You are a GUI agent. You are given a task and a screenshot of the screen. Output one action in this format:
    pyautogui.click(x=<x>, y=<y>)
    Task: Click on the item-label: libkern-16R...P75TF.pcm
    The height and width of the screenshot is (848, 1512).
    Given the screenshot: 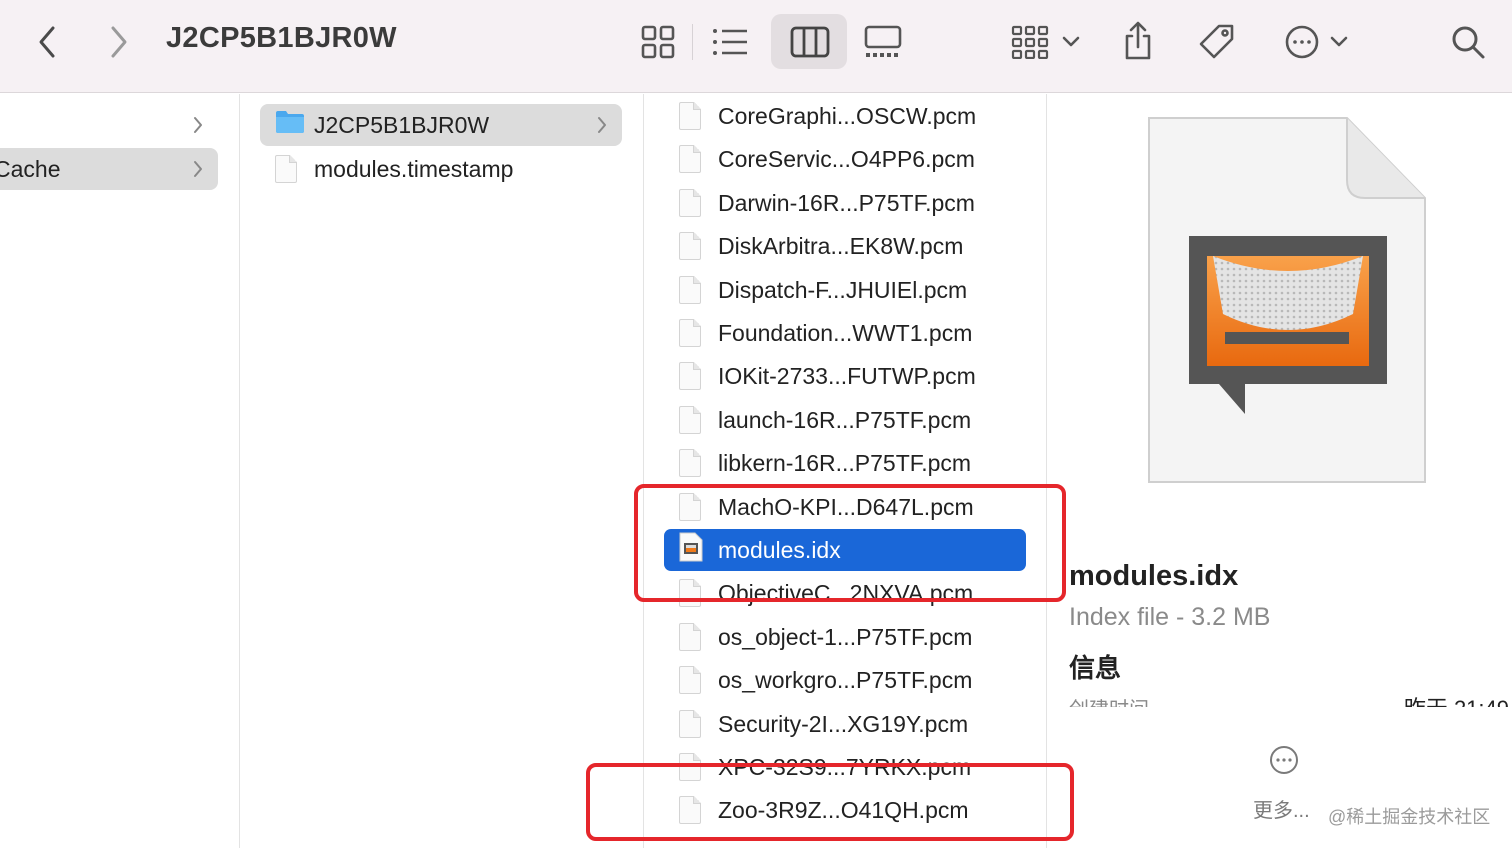 What is the action you would take?
    pyautogui.click(x=845, y=462)
    